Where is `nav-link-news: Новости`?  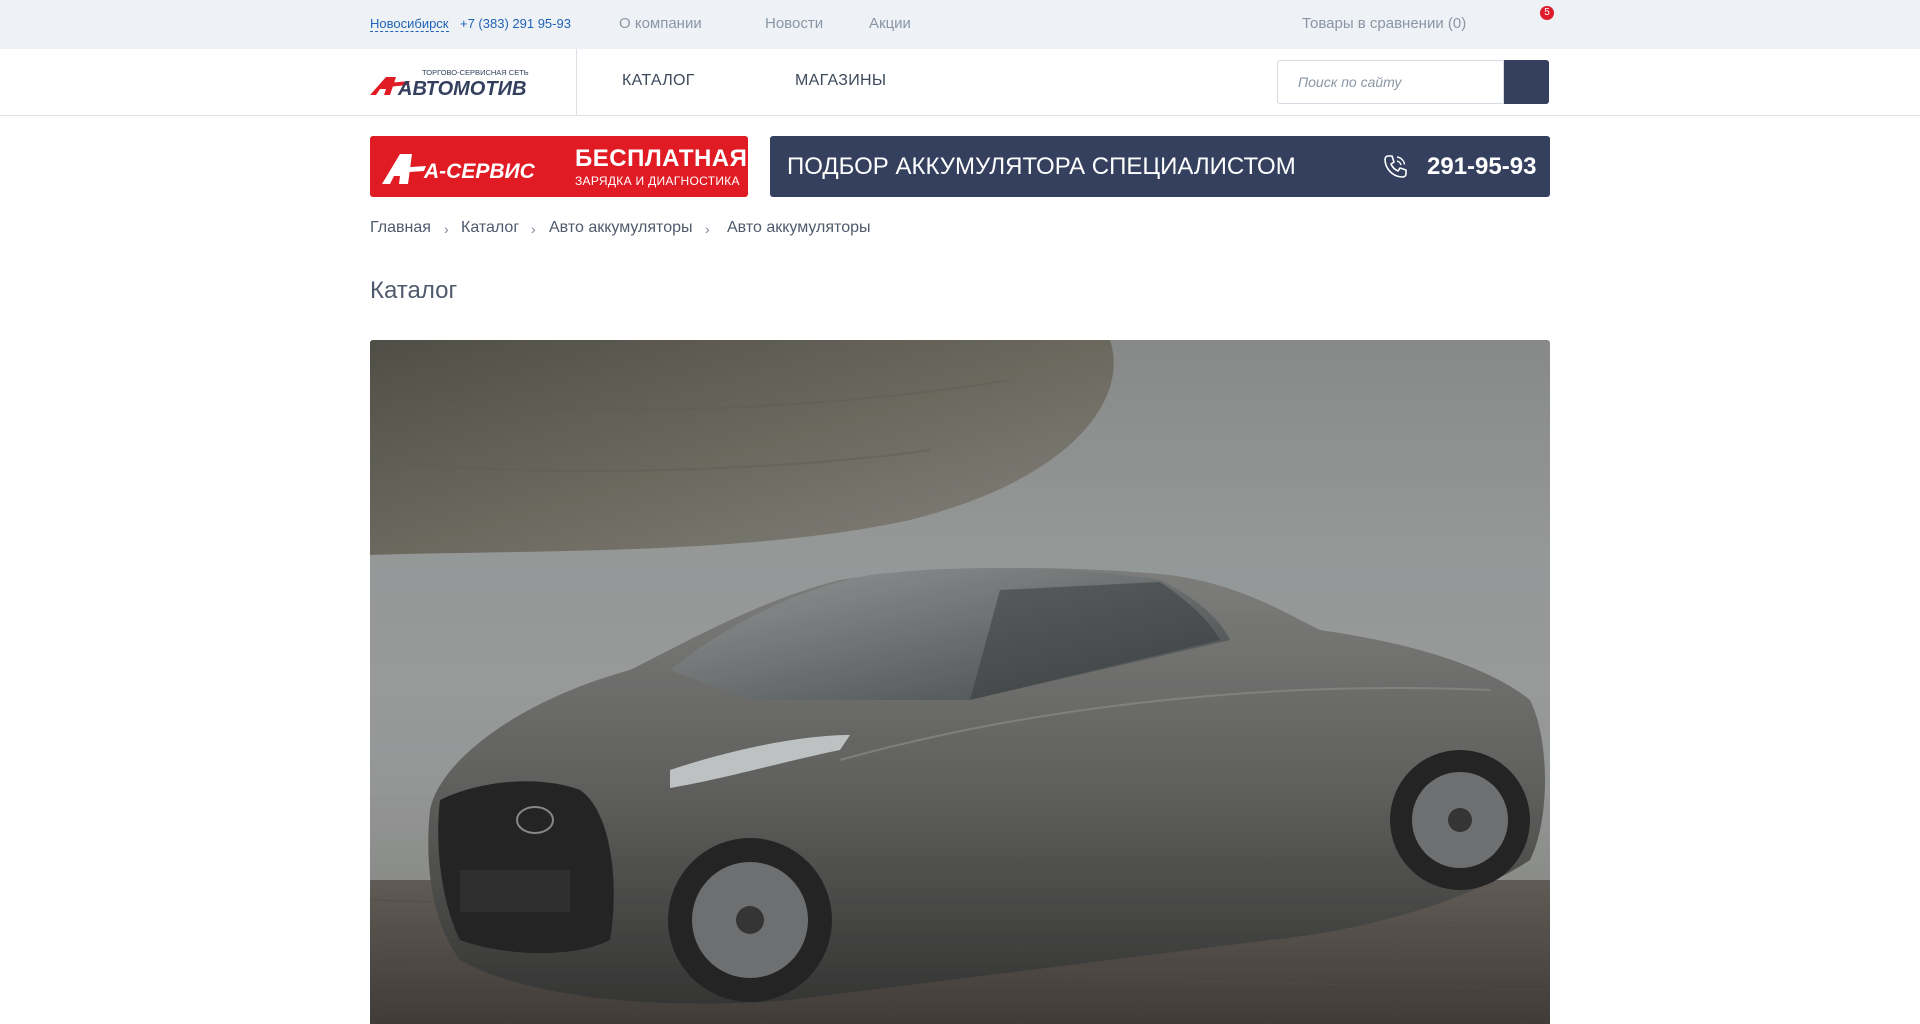 nav-link-news: Новости is located at coordinates (794, 24).